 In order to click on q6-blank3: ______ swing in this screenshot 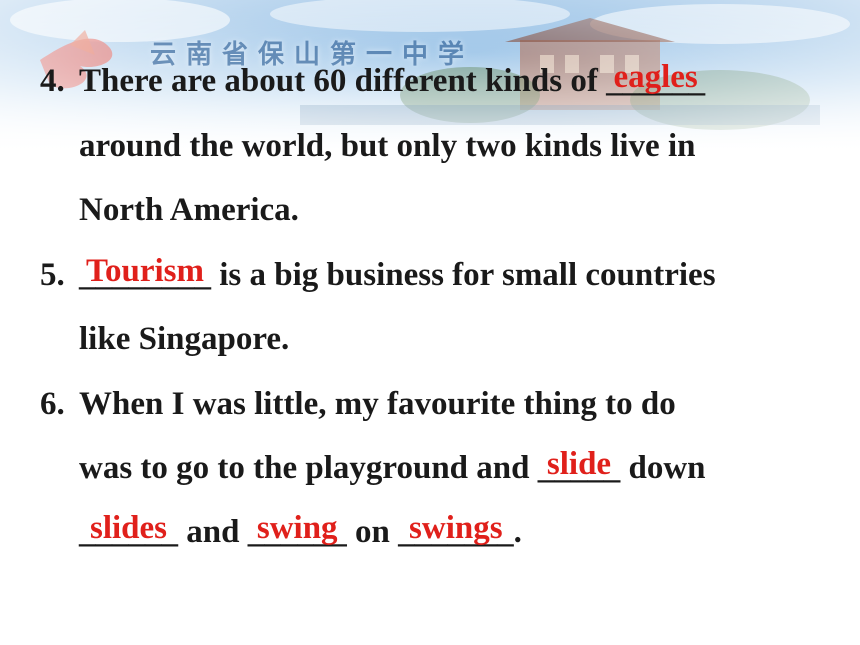, I will do `click(297, 531)`.